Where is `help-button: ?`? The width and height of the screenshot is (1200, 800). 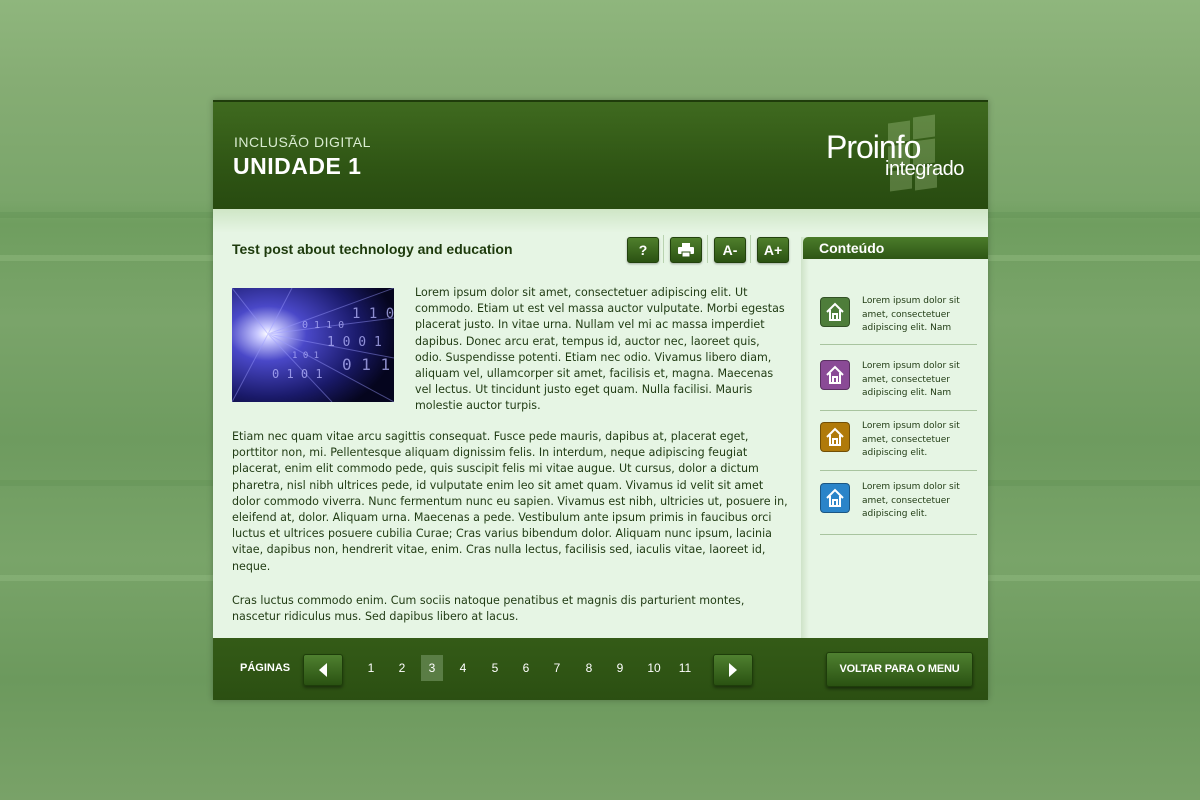
help-button: ? is located at coordinates (643, 250).